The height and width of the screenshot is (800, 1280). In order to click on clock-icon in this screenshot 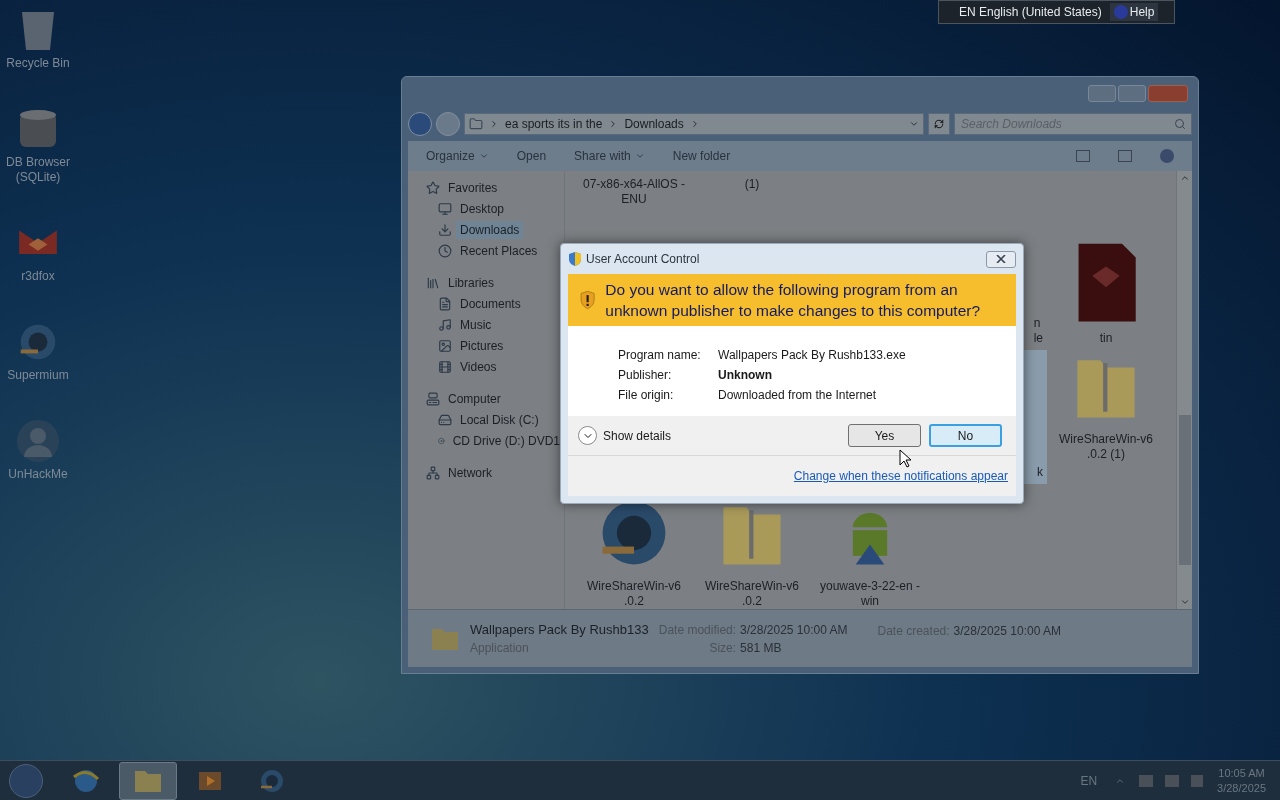, I will do `click(445, 250)`.